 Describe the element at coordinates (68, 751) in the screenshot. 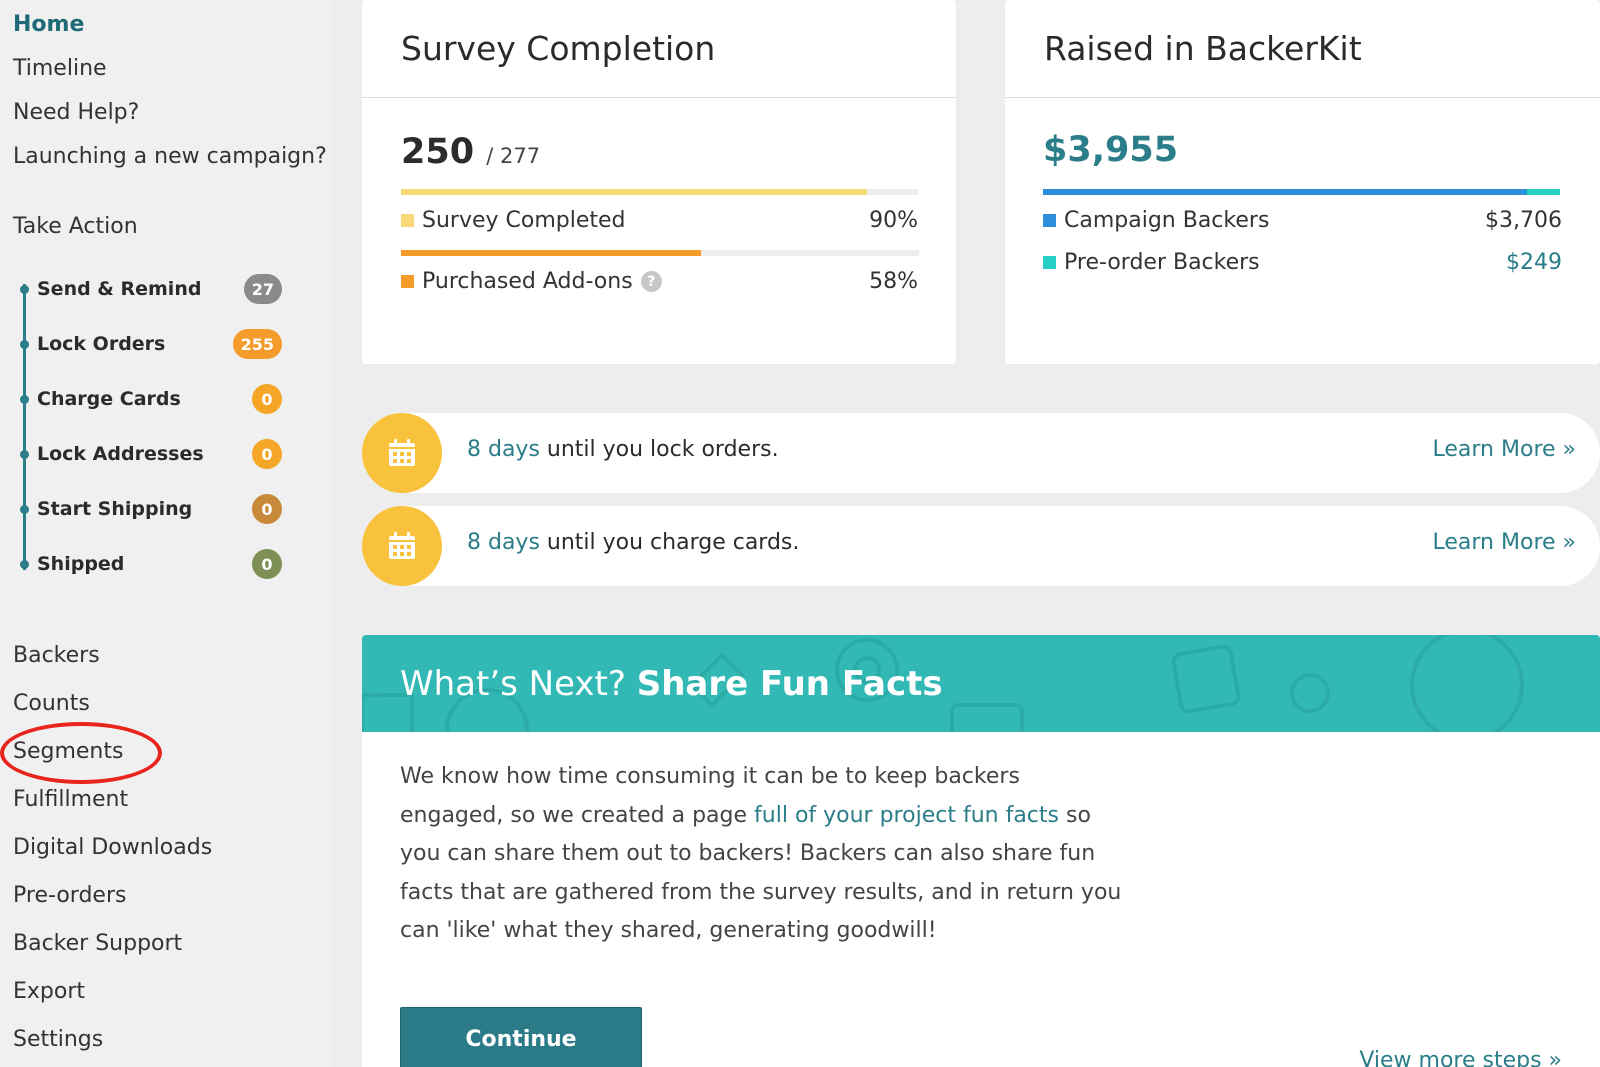

I see `nav-segments: Segments` at that location.